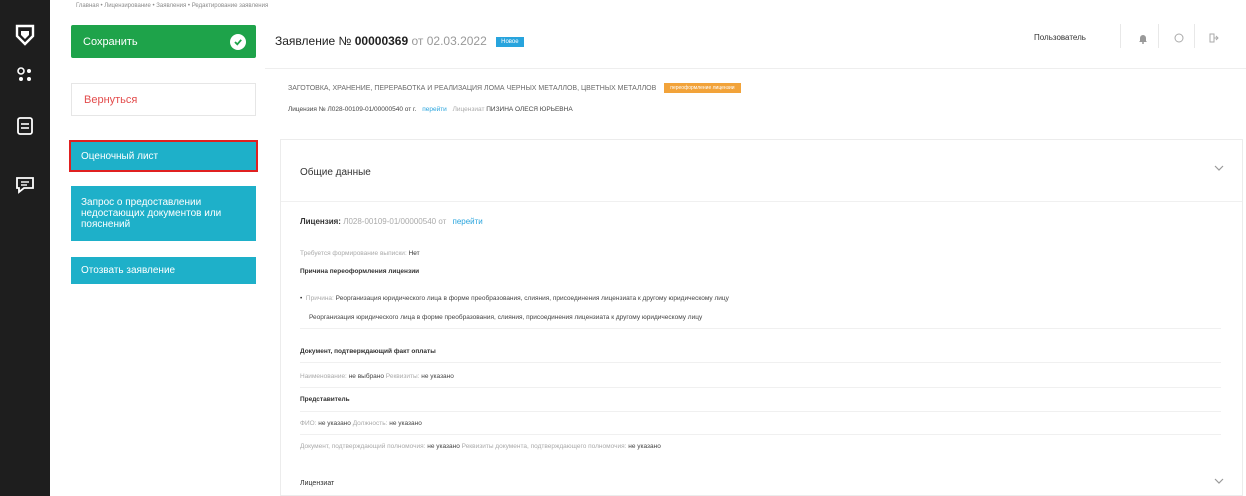  I want to click on representative-row: ФИО: не указано Должность: не указано, so click(361, 423).